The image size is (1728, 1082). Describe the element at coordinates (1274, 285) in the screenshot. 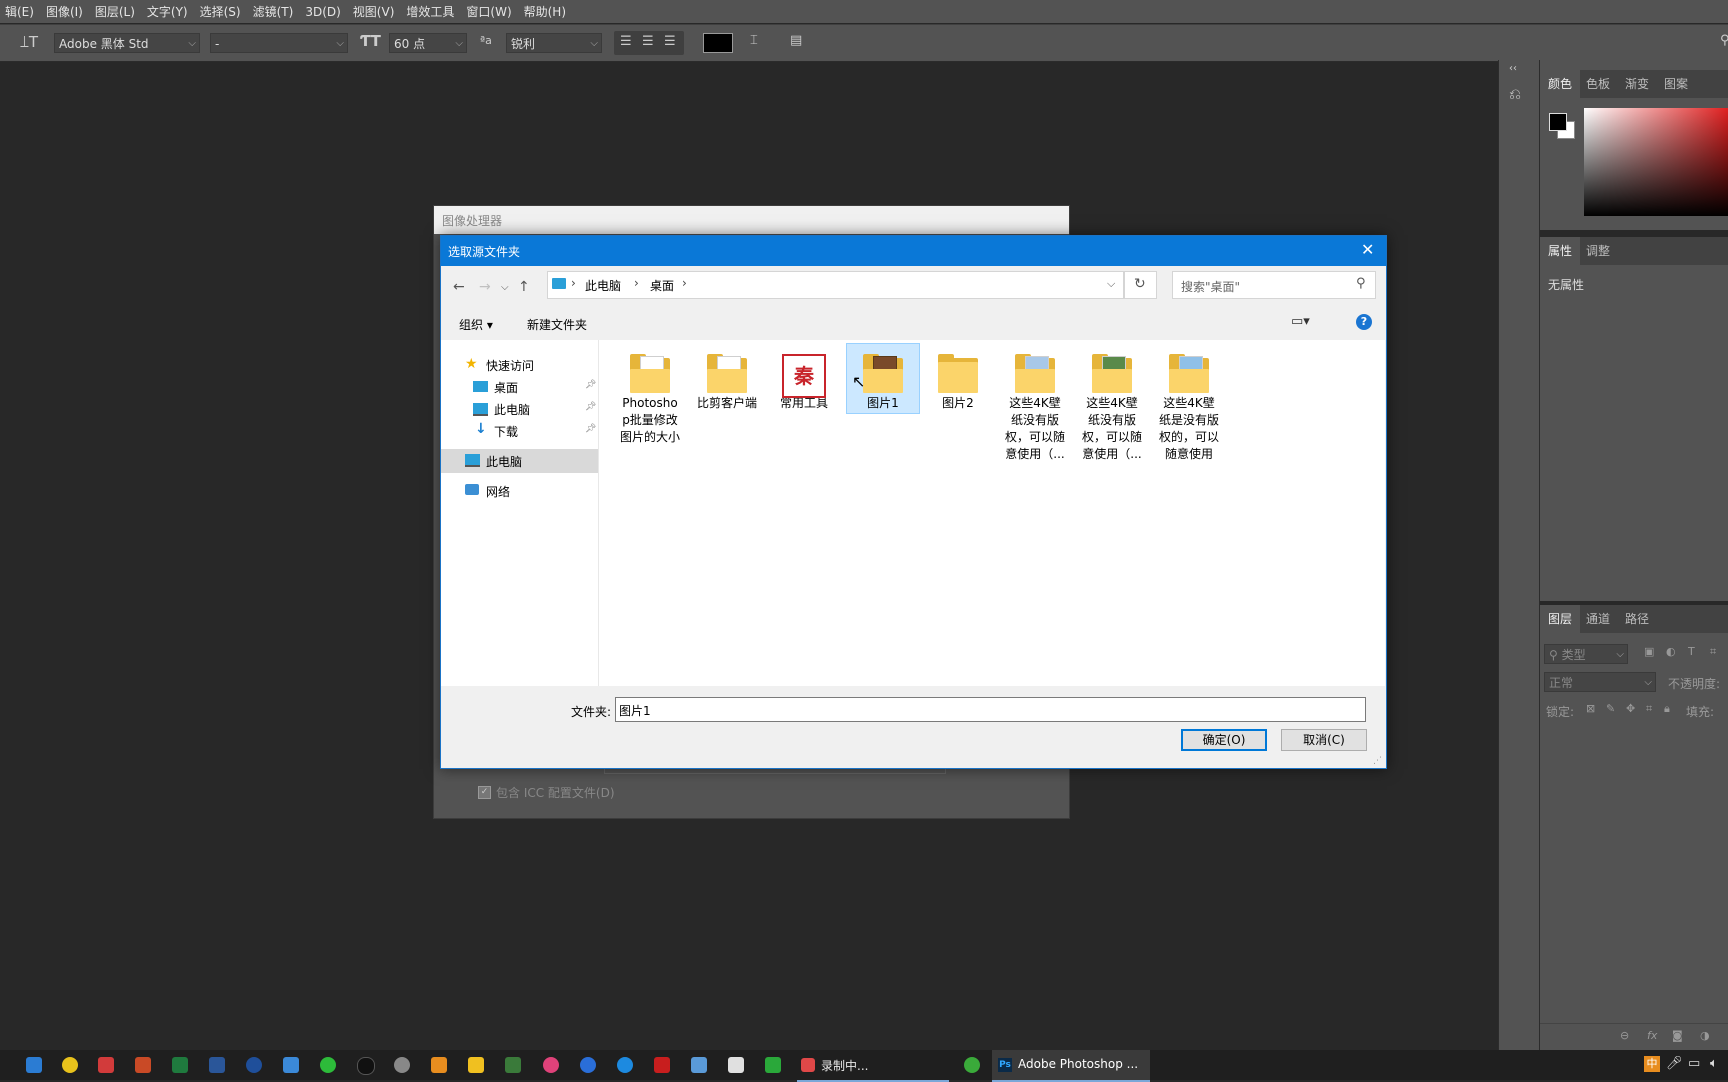

I see `search-input: 搜索"桌面" ⚲` at that location.